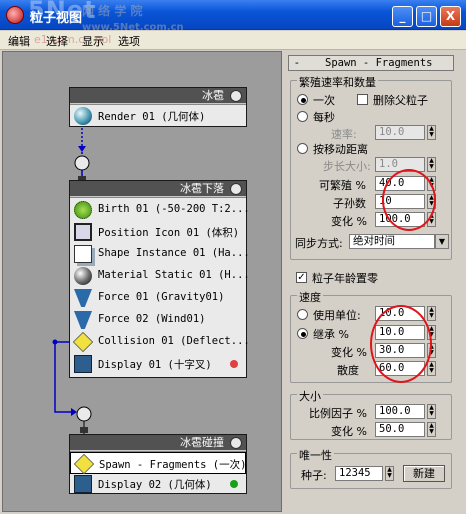 This screenshot has width=466, height=514. What do you see at coordinates (133, 18) in the screenshot?
I see `watermark-text: 网 络 学 院 www.5Net.com.cn` at bounding box center [133, 18].